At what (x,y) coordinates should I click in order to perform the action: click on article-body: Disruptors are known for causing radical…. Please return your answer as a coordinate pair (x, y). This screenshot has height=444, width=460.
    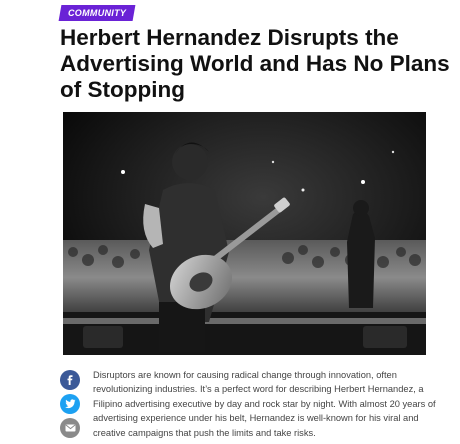
    Looking at the image, I should click on (264, 404).